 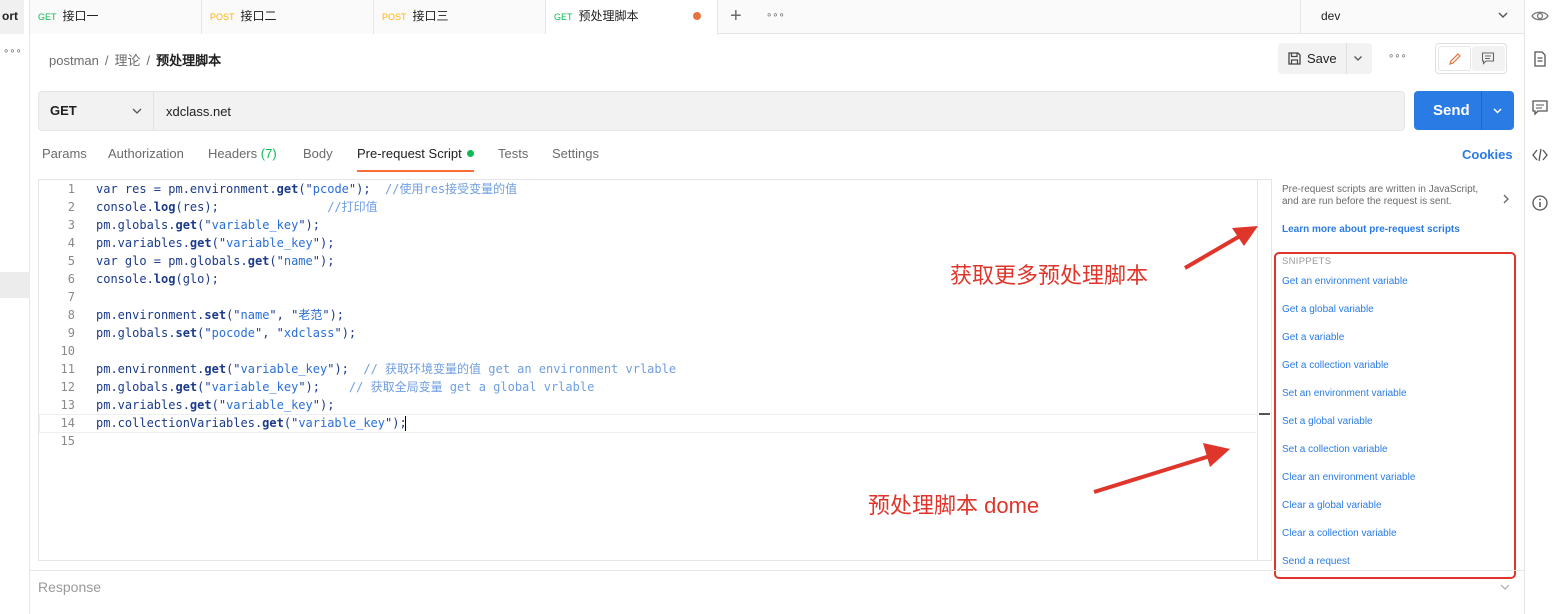 What do you see at coordinates (71, 189) in the screenshot?
I see `line-number: 1` at bounding box center [71, 189].